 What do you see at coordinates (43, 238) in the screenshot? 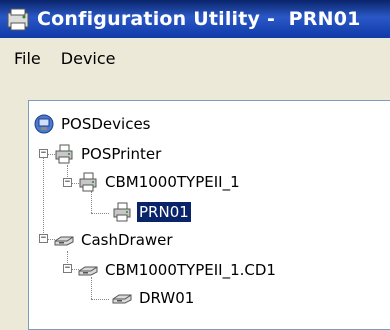
I see `expander-cash-drawer: −` at bounding box center [43, 238].